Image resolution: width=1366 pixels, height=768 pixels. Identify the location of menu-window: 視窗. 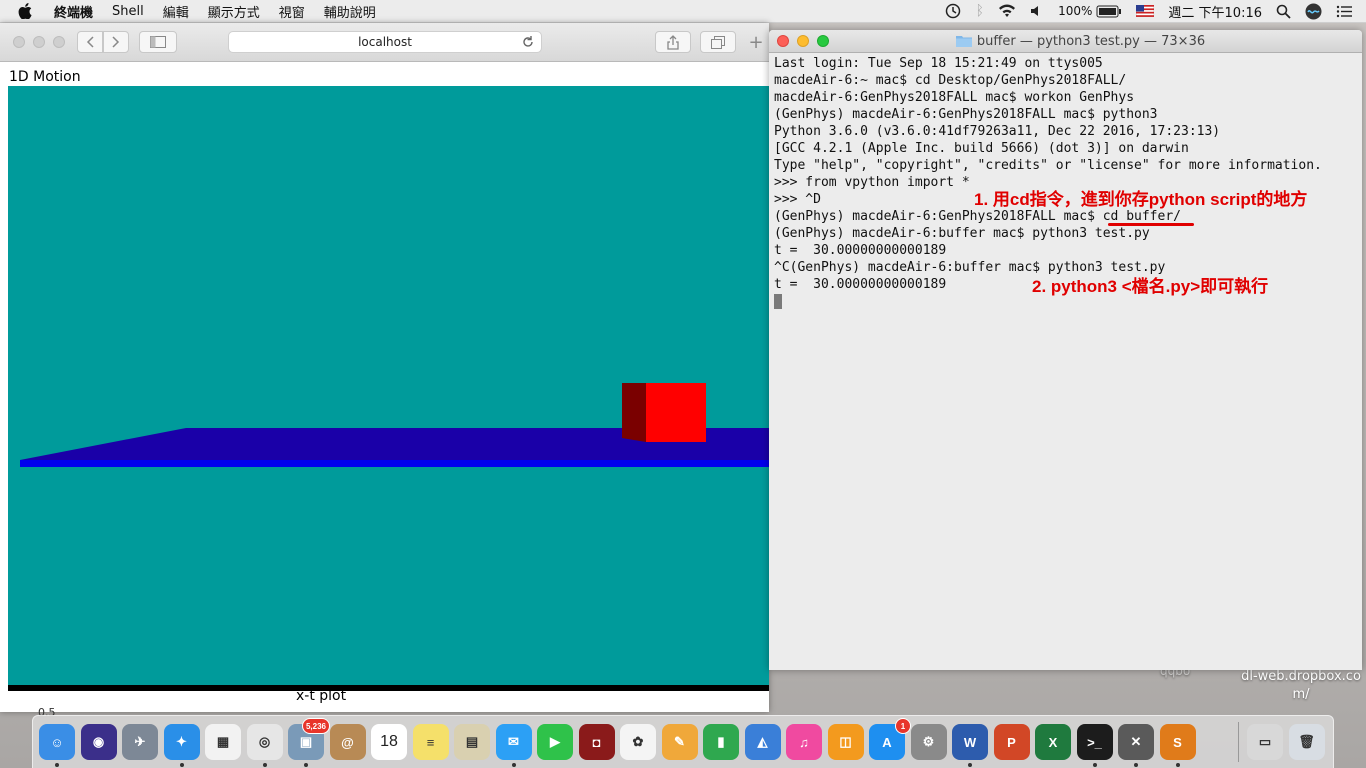
(292, 11).